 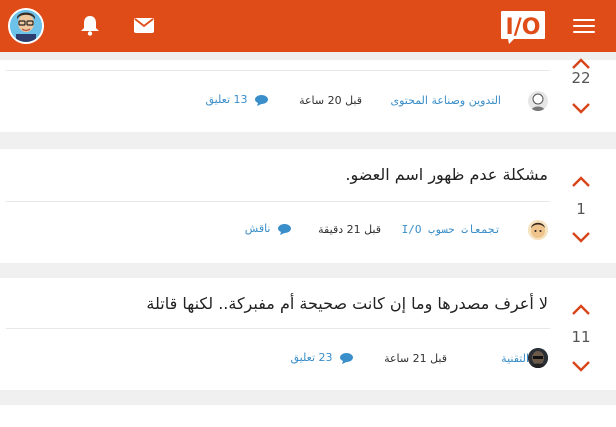 What do you see at coordinates (581, 78) in the screenshot?
I see `vote-count: 22` at bounding box center [581, 78].